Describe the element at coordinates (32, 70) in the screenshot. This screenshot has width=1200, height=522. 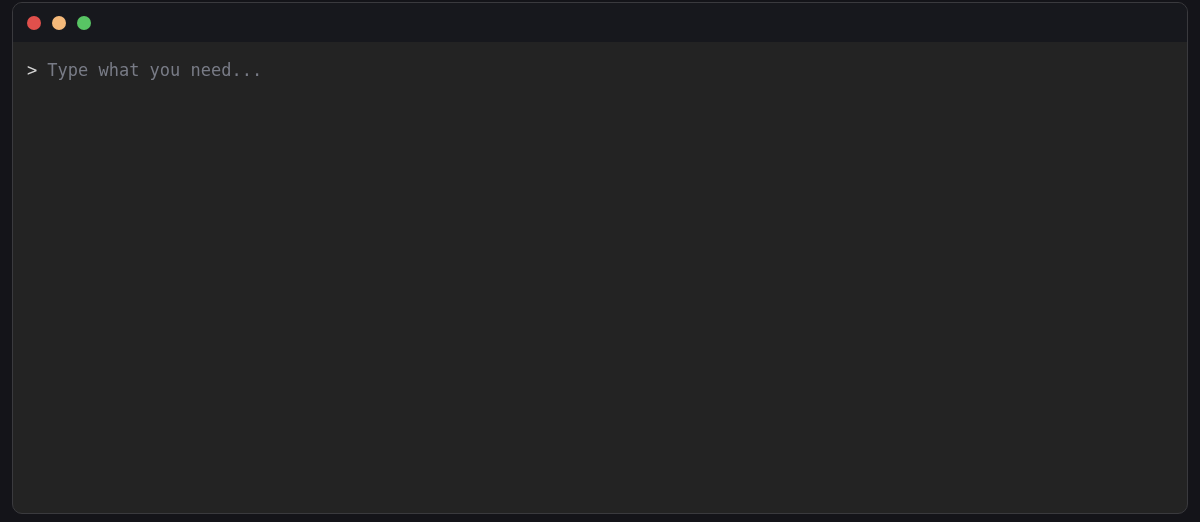
I see `prompt-symbol: >` at that location.